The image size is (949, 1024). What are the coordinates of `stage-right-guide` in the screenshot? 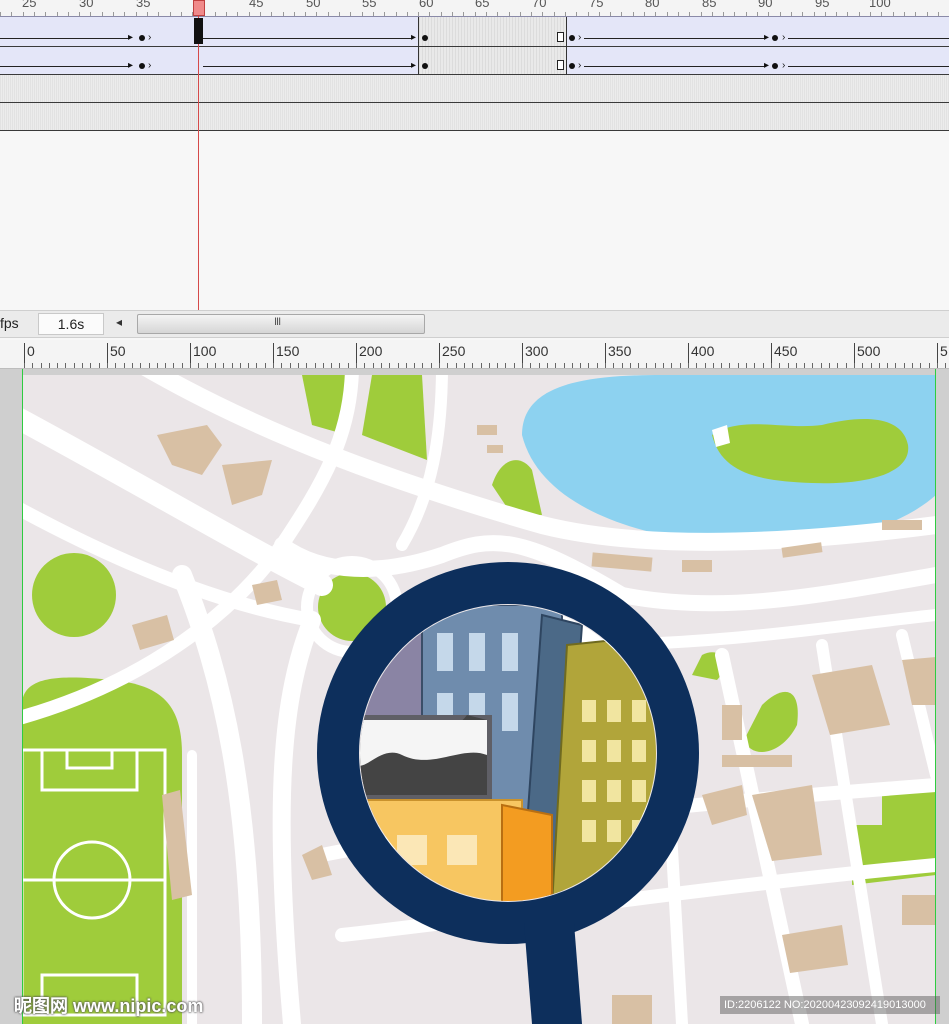 It's located at (935, 696).